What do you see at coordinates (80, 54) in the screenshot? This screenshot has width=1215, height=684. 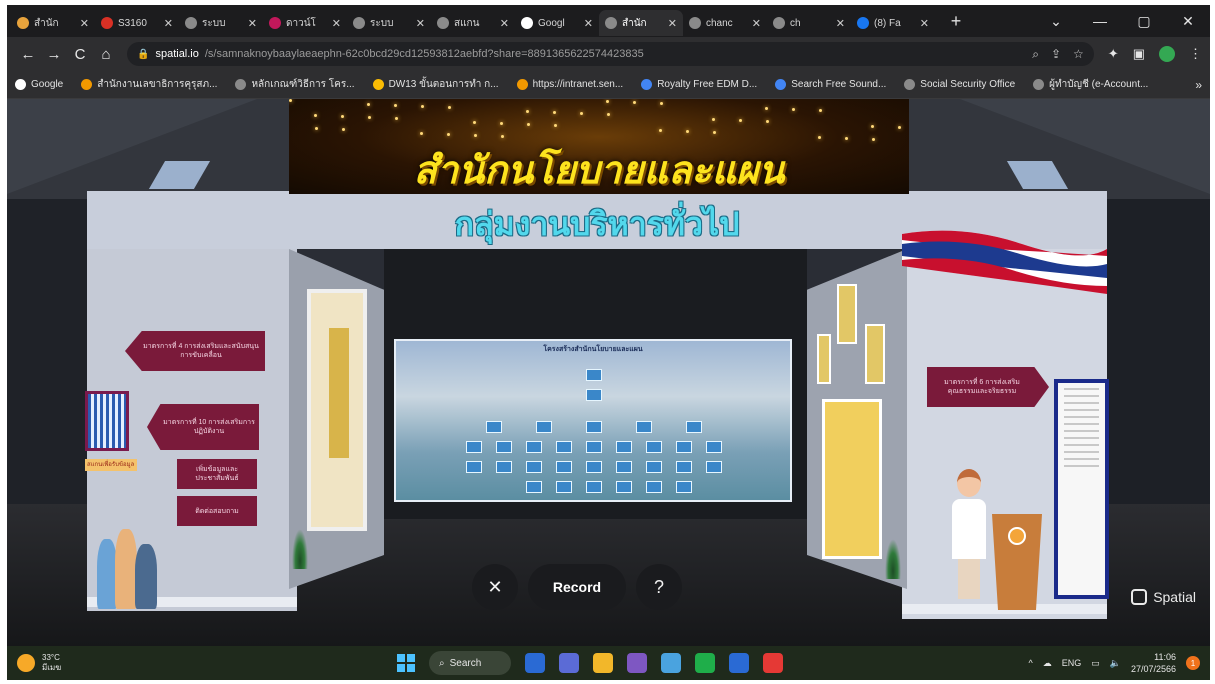 I see `reload-button: C` at bounding box center [80, 54].